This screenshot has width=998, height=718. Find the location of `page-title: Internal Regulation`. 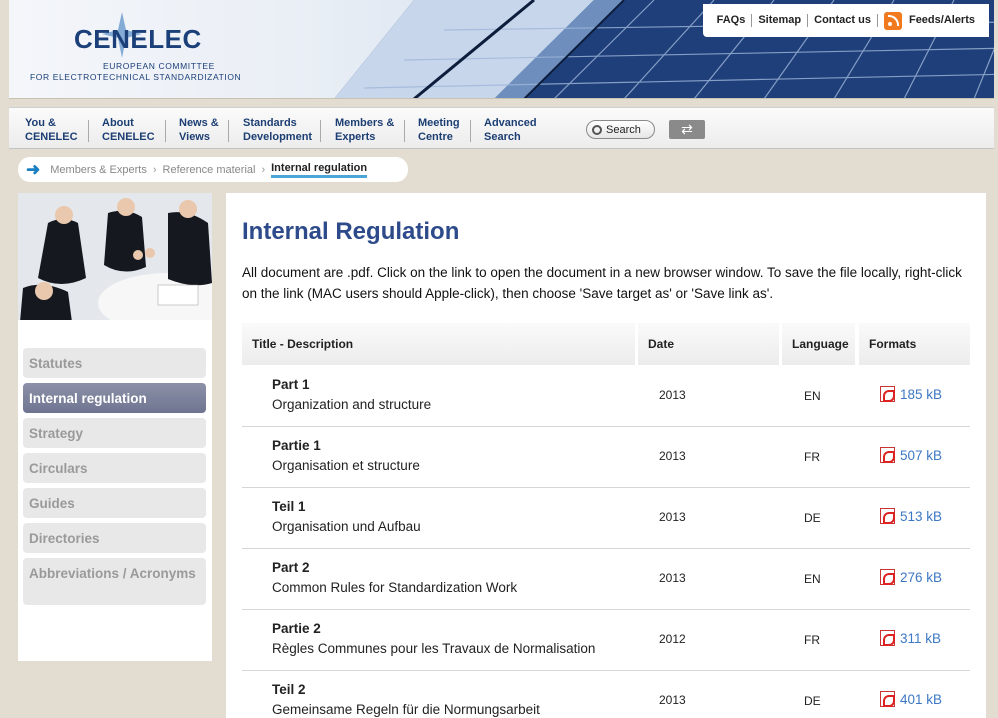

page-title: Internal Regulation is located at coordinates (351, 231).